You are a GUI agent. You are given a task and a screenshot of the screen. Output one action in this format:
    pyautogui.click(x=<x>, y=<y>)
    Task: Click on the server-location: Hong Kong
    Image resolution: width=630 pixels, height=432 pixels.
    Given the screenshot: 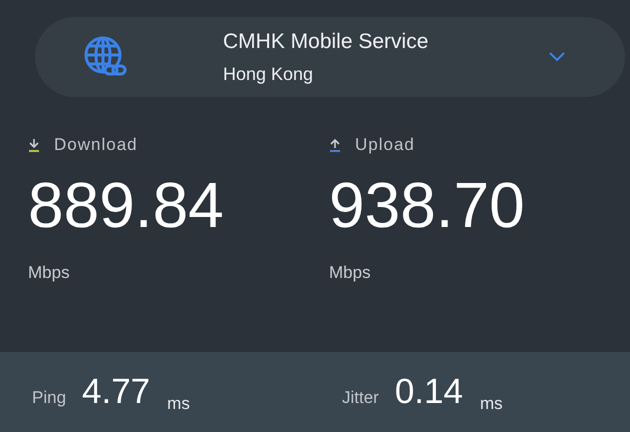 What is the action you would take?
    pyautogui.click(x=268, y=74)
    